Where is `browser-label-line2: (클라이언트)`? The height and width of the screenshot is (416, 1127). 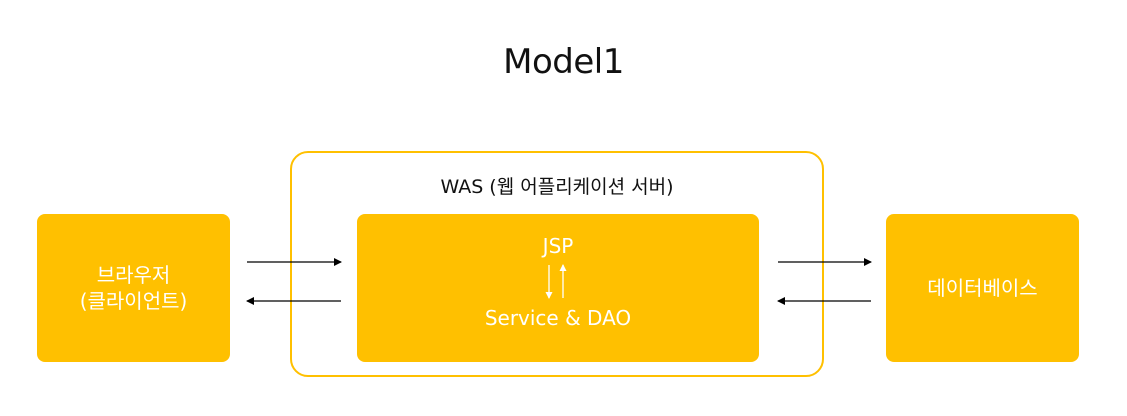 browser-label-line2: (클라이언트) is located at coordinates (133, 301).